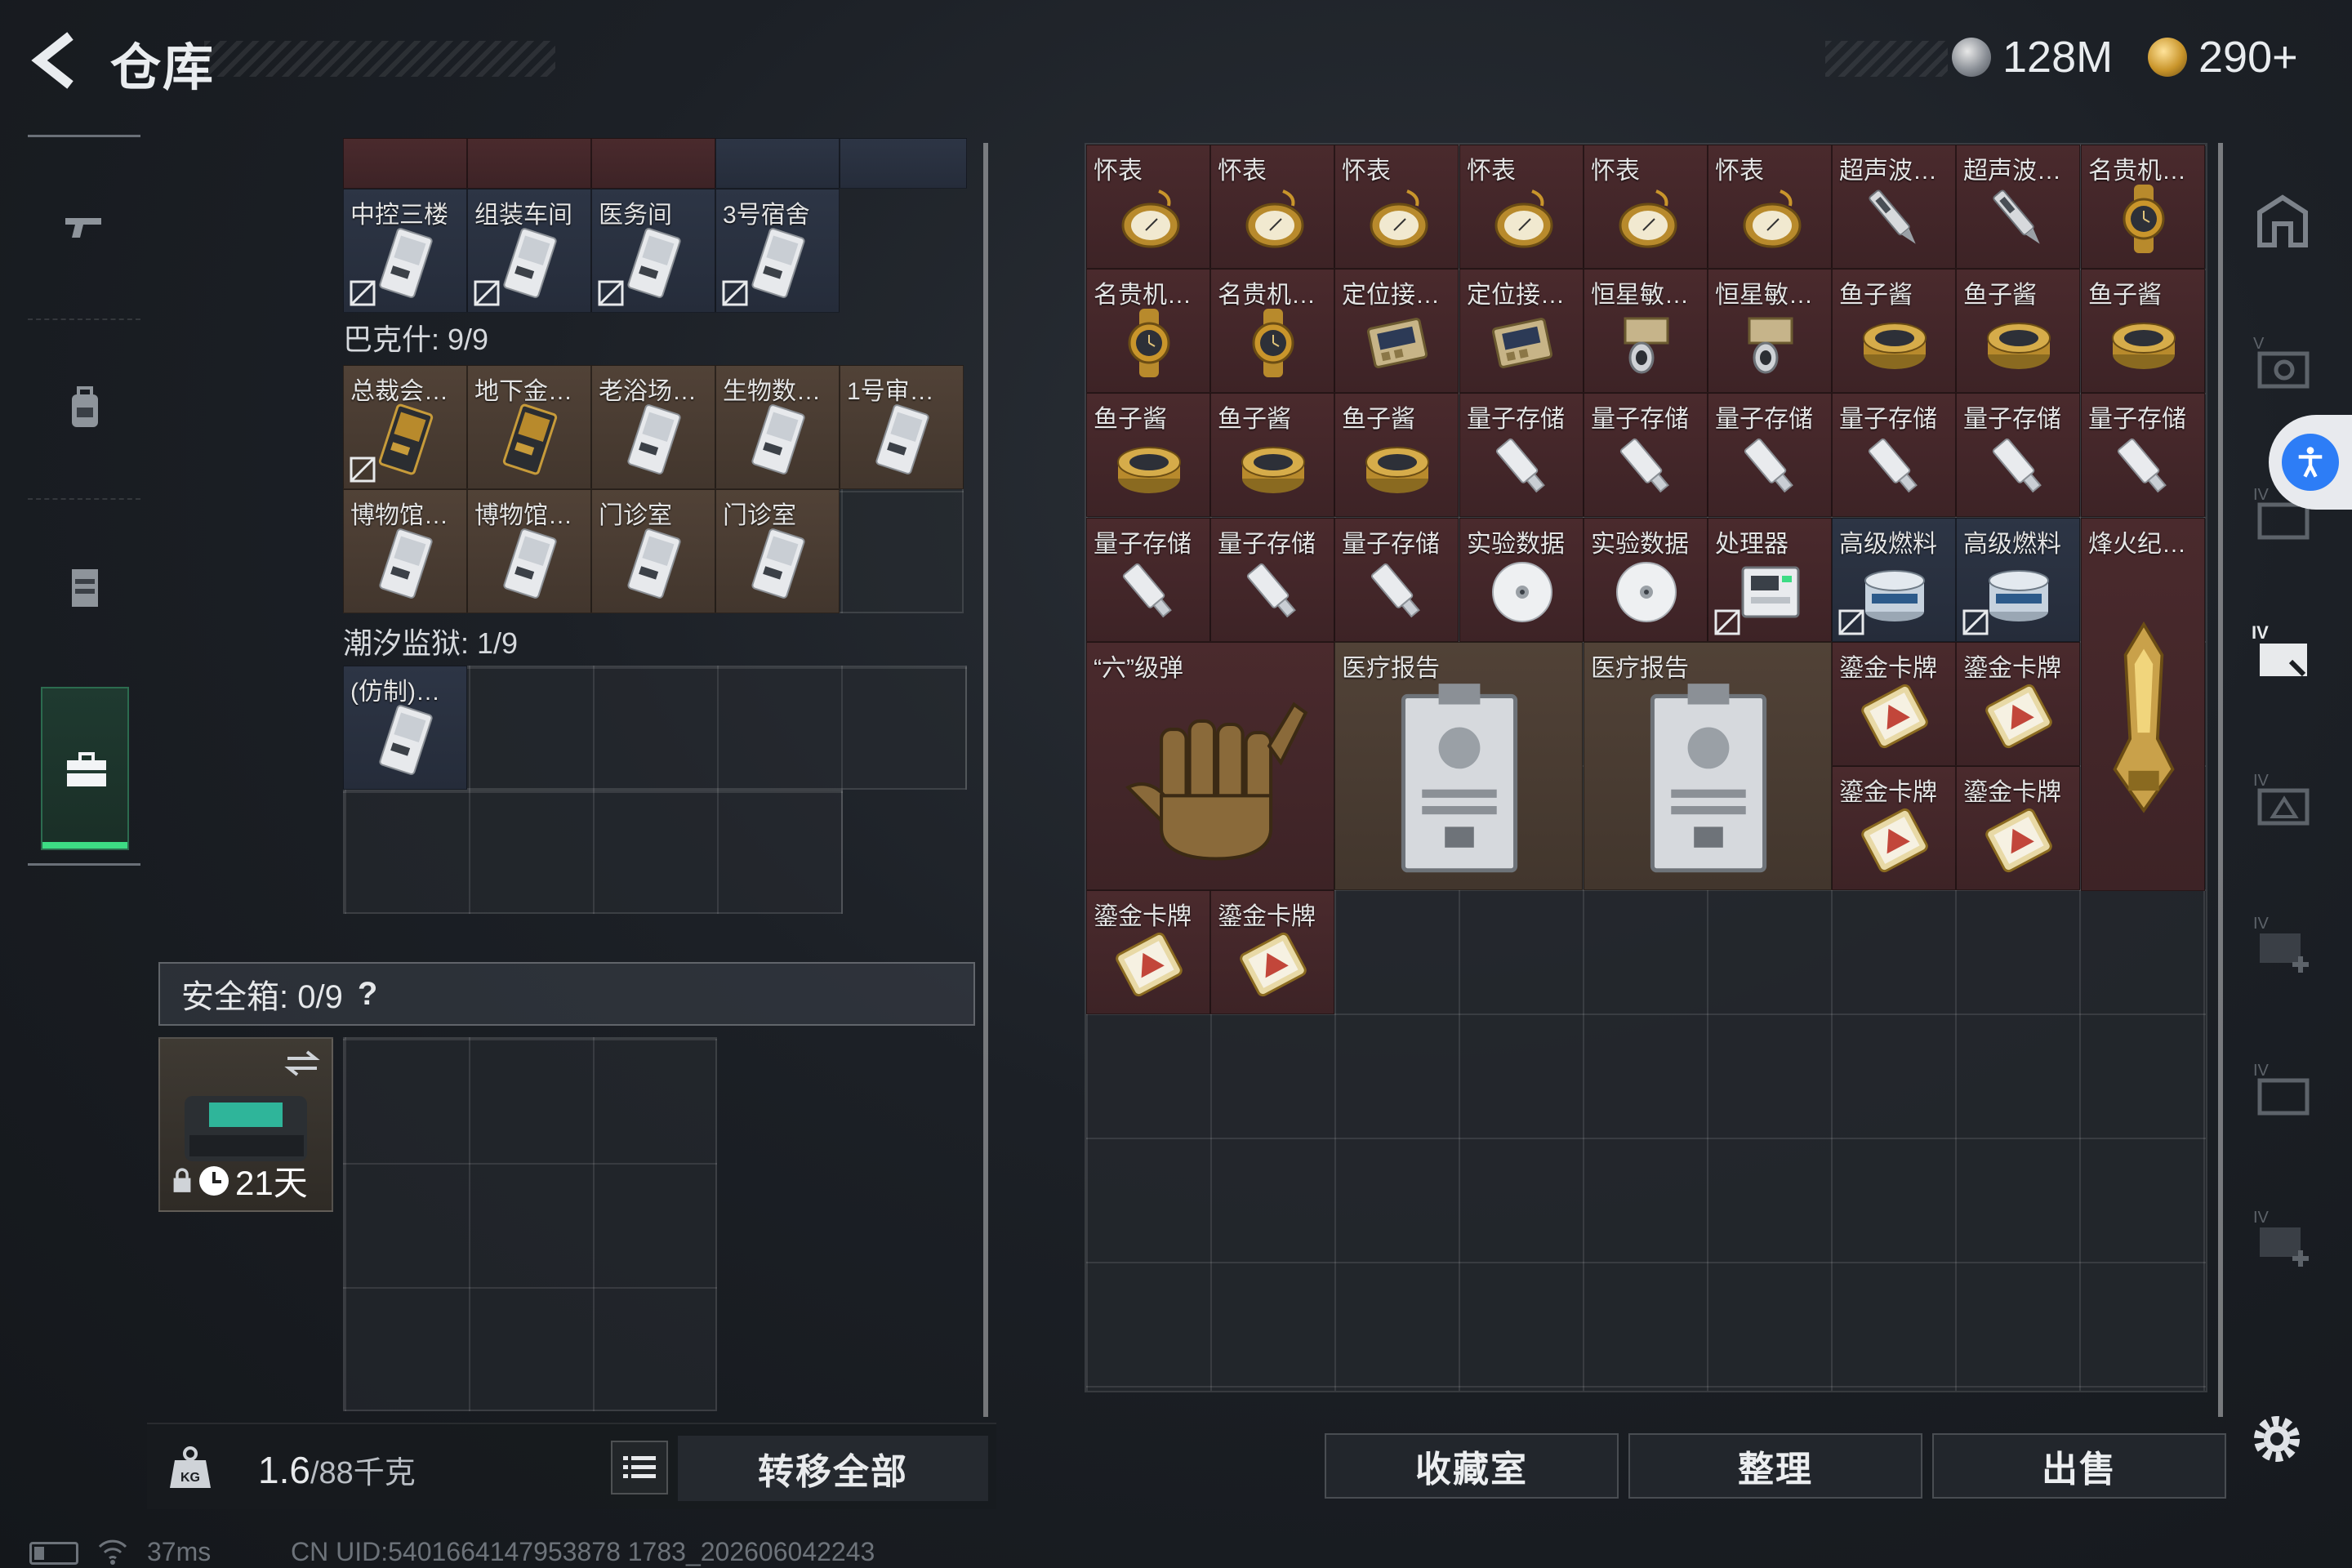 The height and width of the screenshot is (1568, 2352). I want to click on sell-button: 出售, so click(2079, 1466).